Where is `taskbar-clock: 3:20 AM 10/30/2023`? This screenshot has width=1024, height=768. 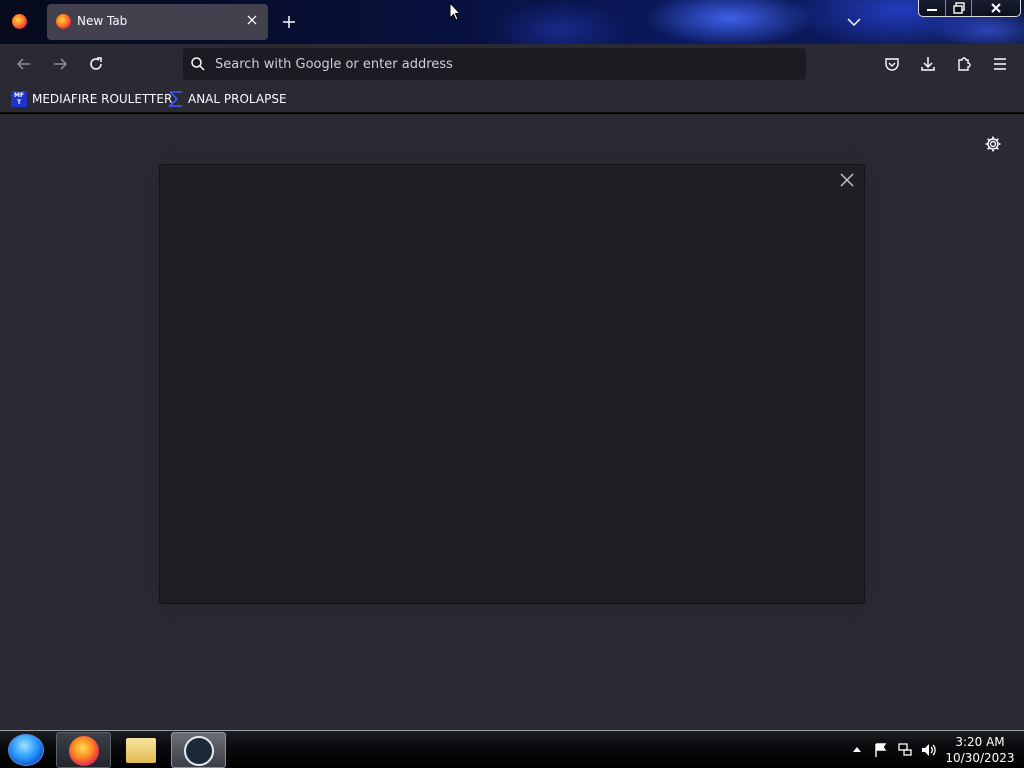
taskbar-clock: 3:20 AM 10/30/2023 is located at coordinates (980, 750).